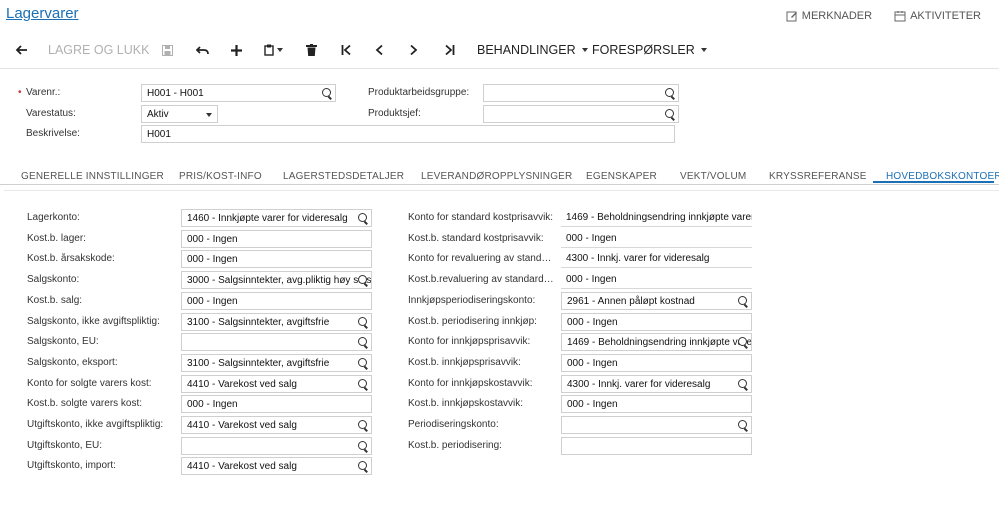  I want to click on field-label: Kost.b. salg:, so click(55, 300).